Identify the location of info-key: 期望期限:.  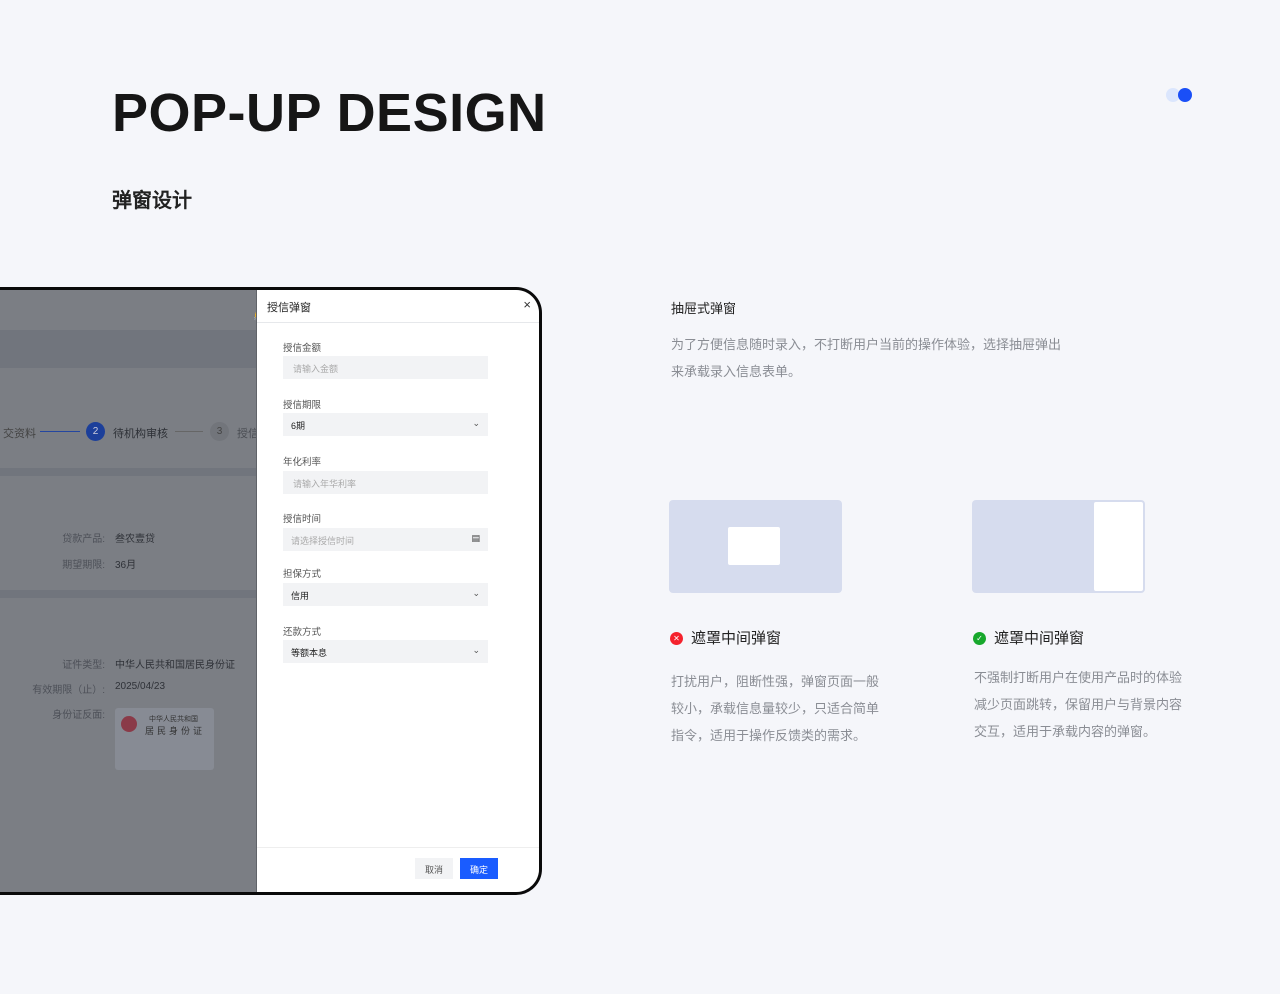
(83, 565).